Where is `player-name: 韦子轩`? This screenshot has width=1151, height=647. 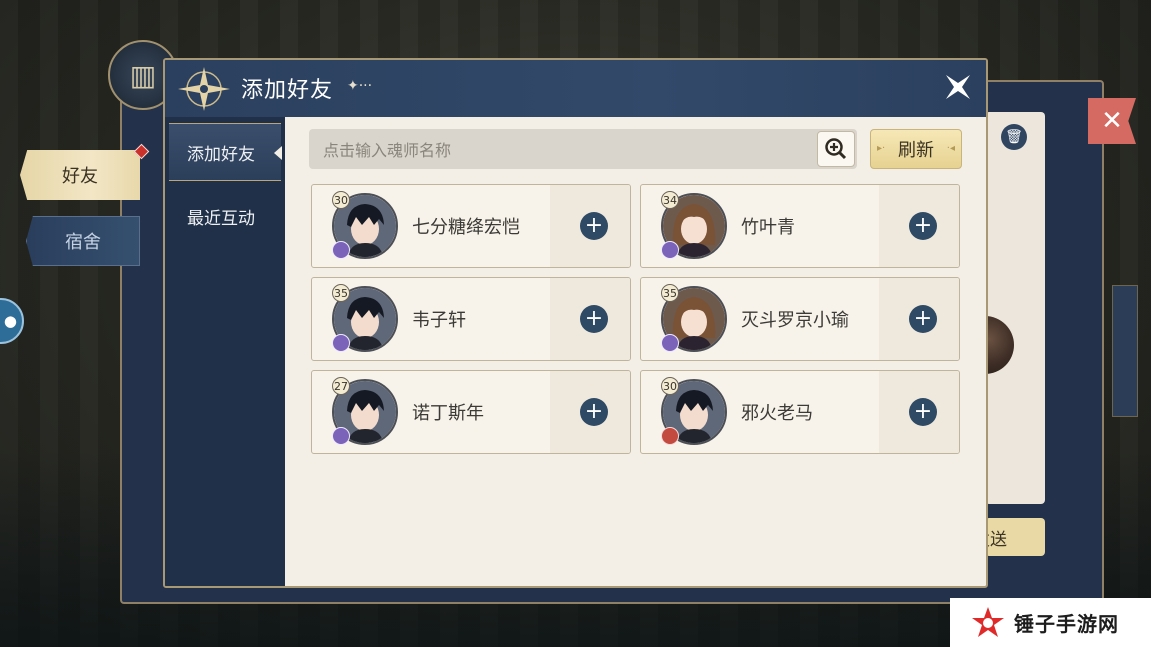 player-name: 韦子轩 is located at coordinates (439, 320).